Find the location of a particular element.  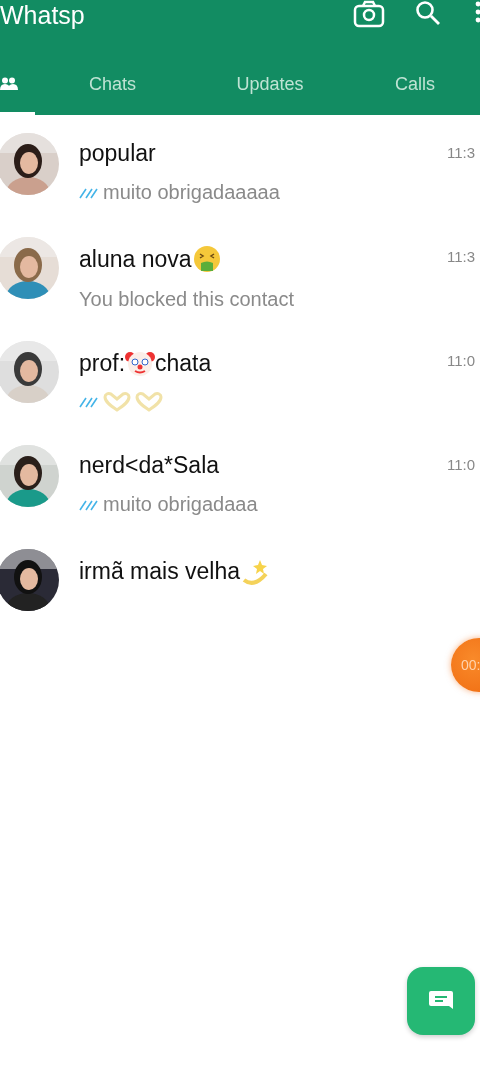

contact-name: aluna nova is located at coordinates (135, 259).